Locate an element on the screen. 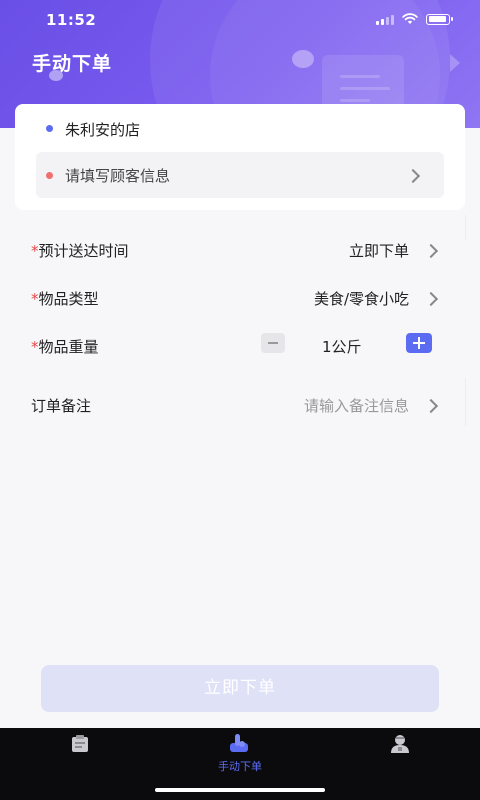 This screenshot has width=480, height=800. wifi-icon is located at coordinates (410, 18).